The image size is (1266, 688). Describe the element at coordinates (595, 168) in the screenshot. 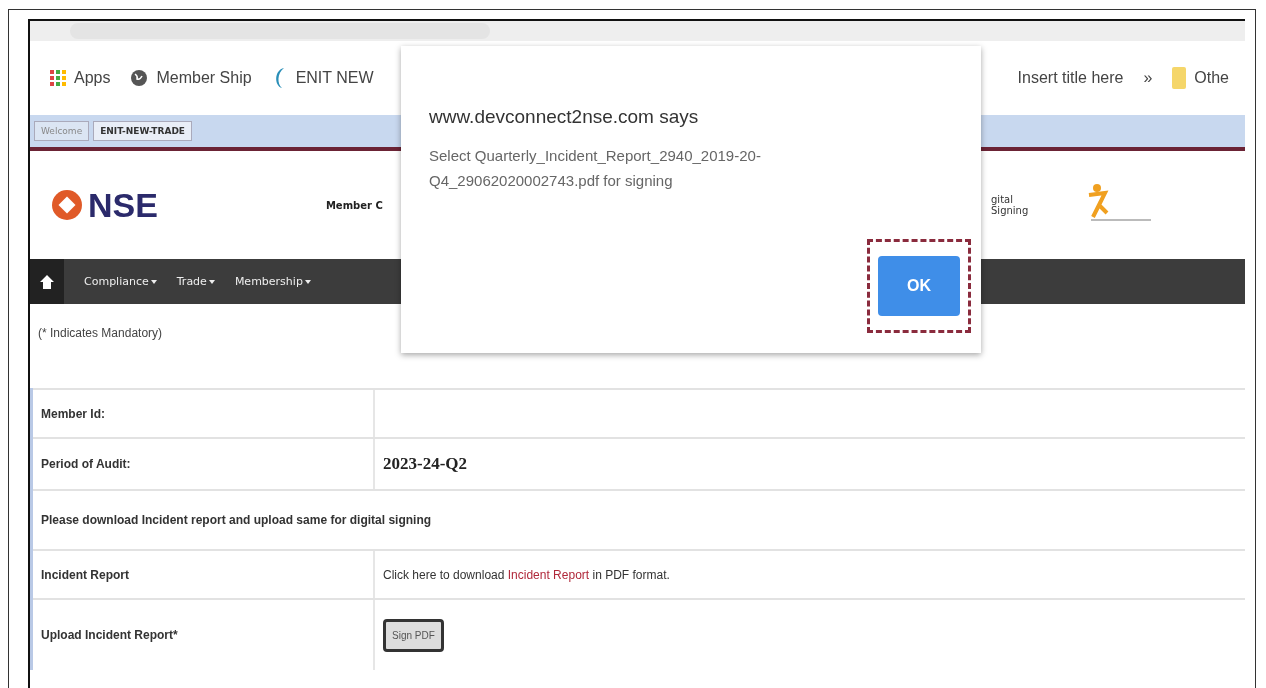

I see `dialog-message: Select Quarterly_Incident_Report_2940_2019-20-Q4_29062020002743.pdf for signing` at that location.